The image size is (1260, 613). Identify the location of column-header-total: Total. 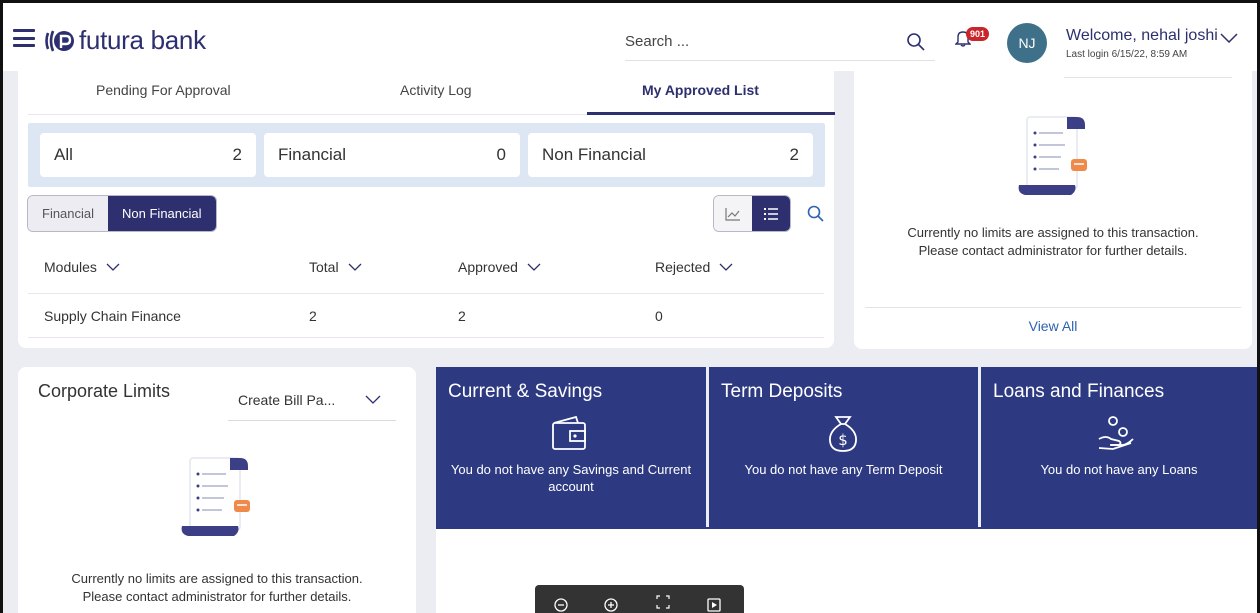
(335, 267).